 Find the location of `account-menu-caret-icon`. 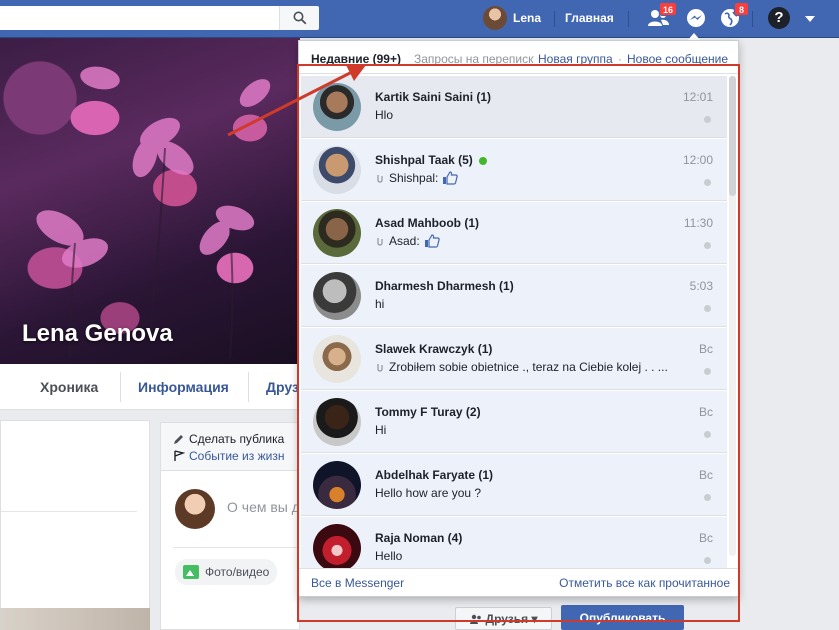

account-menu-caret-icon is located at coordinates (810, 19).